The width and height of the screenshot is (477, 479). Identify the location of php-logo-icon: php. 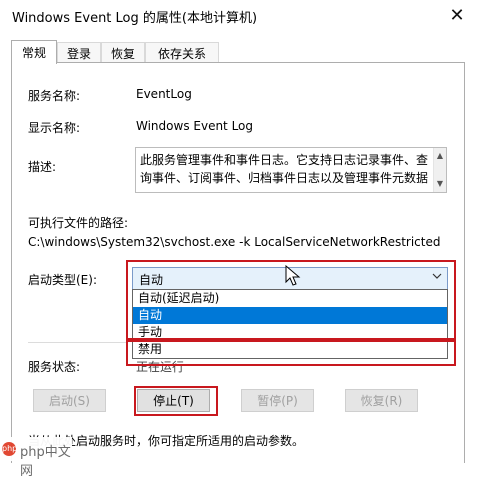
(9, 449).